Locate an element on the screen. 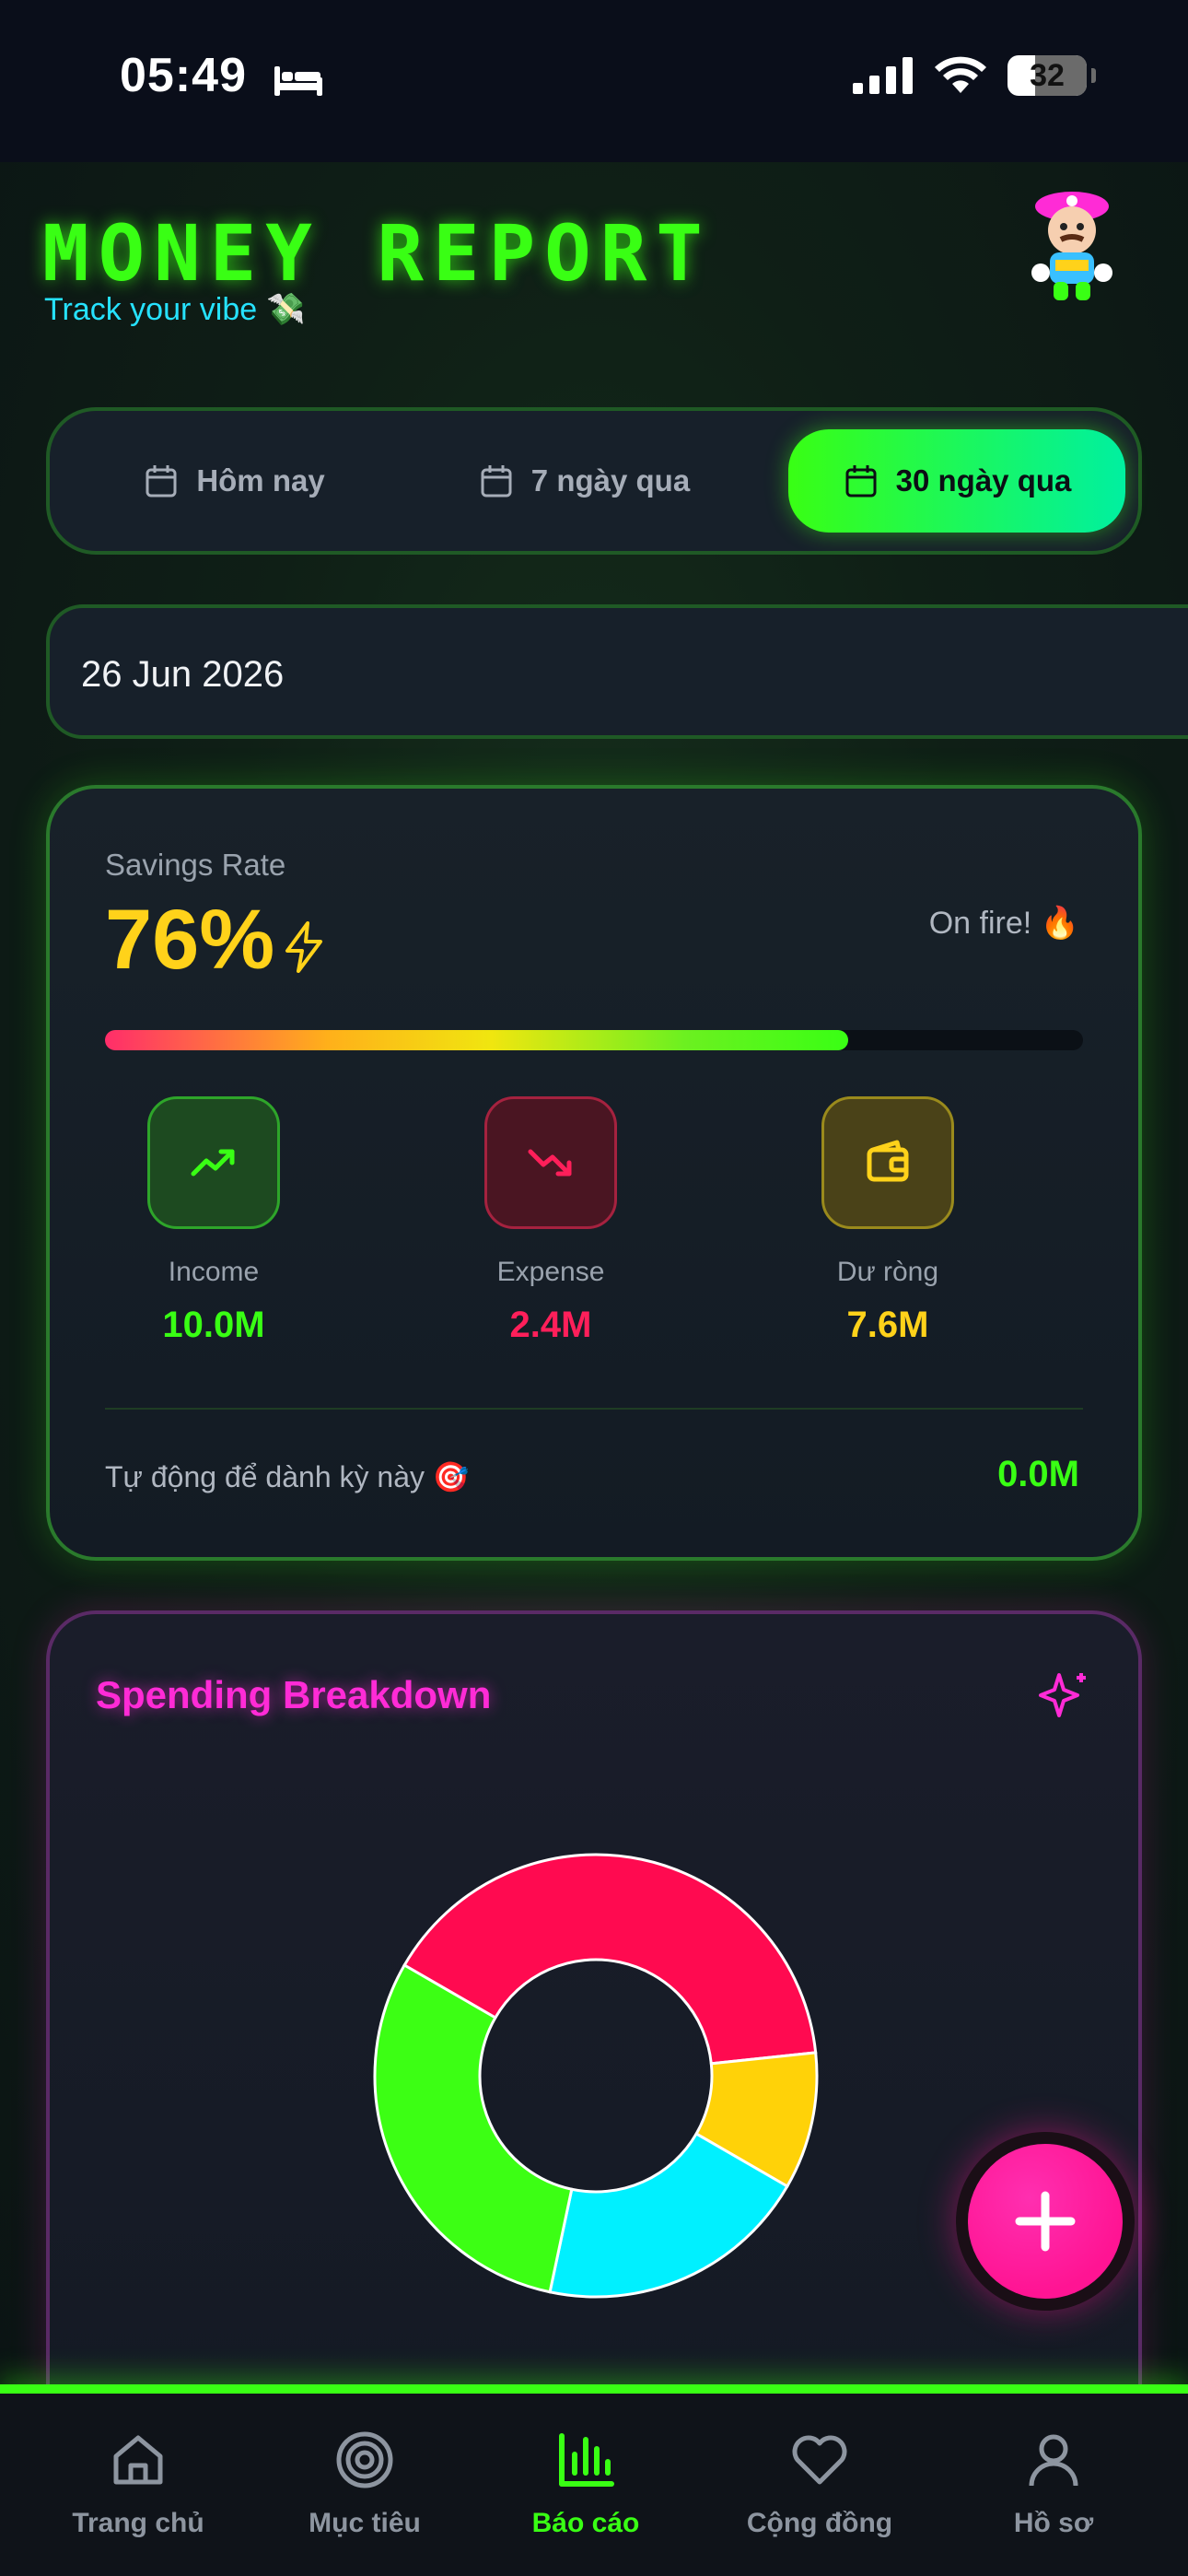 The image size is (1188, 2576). nav-reports: Báo cáo is located at coordinates (585, 2484).